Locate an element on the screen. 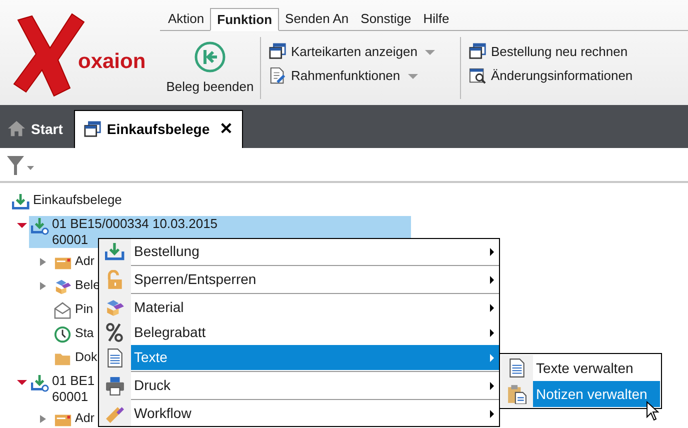 The width and height of the screenshot is (688, 428). clock-icon is located at coordinates (63, 335).